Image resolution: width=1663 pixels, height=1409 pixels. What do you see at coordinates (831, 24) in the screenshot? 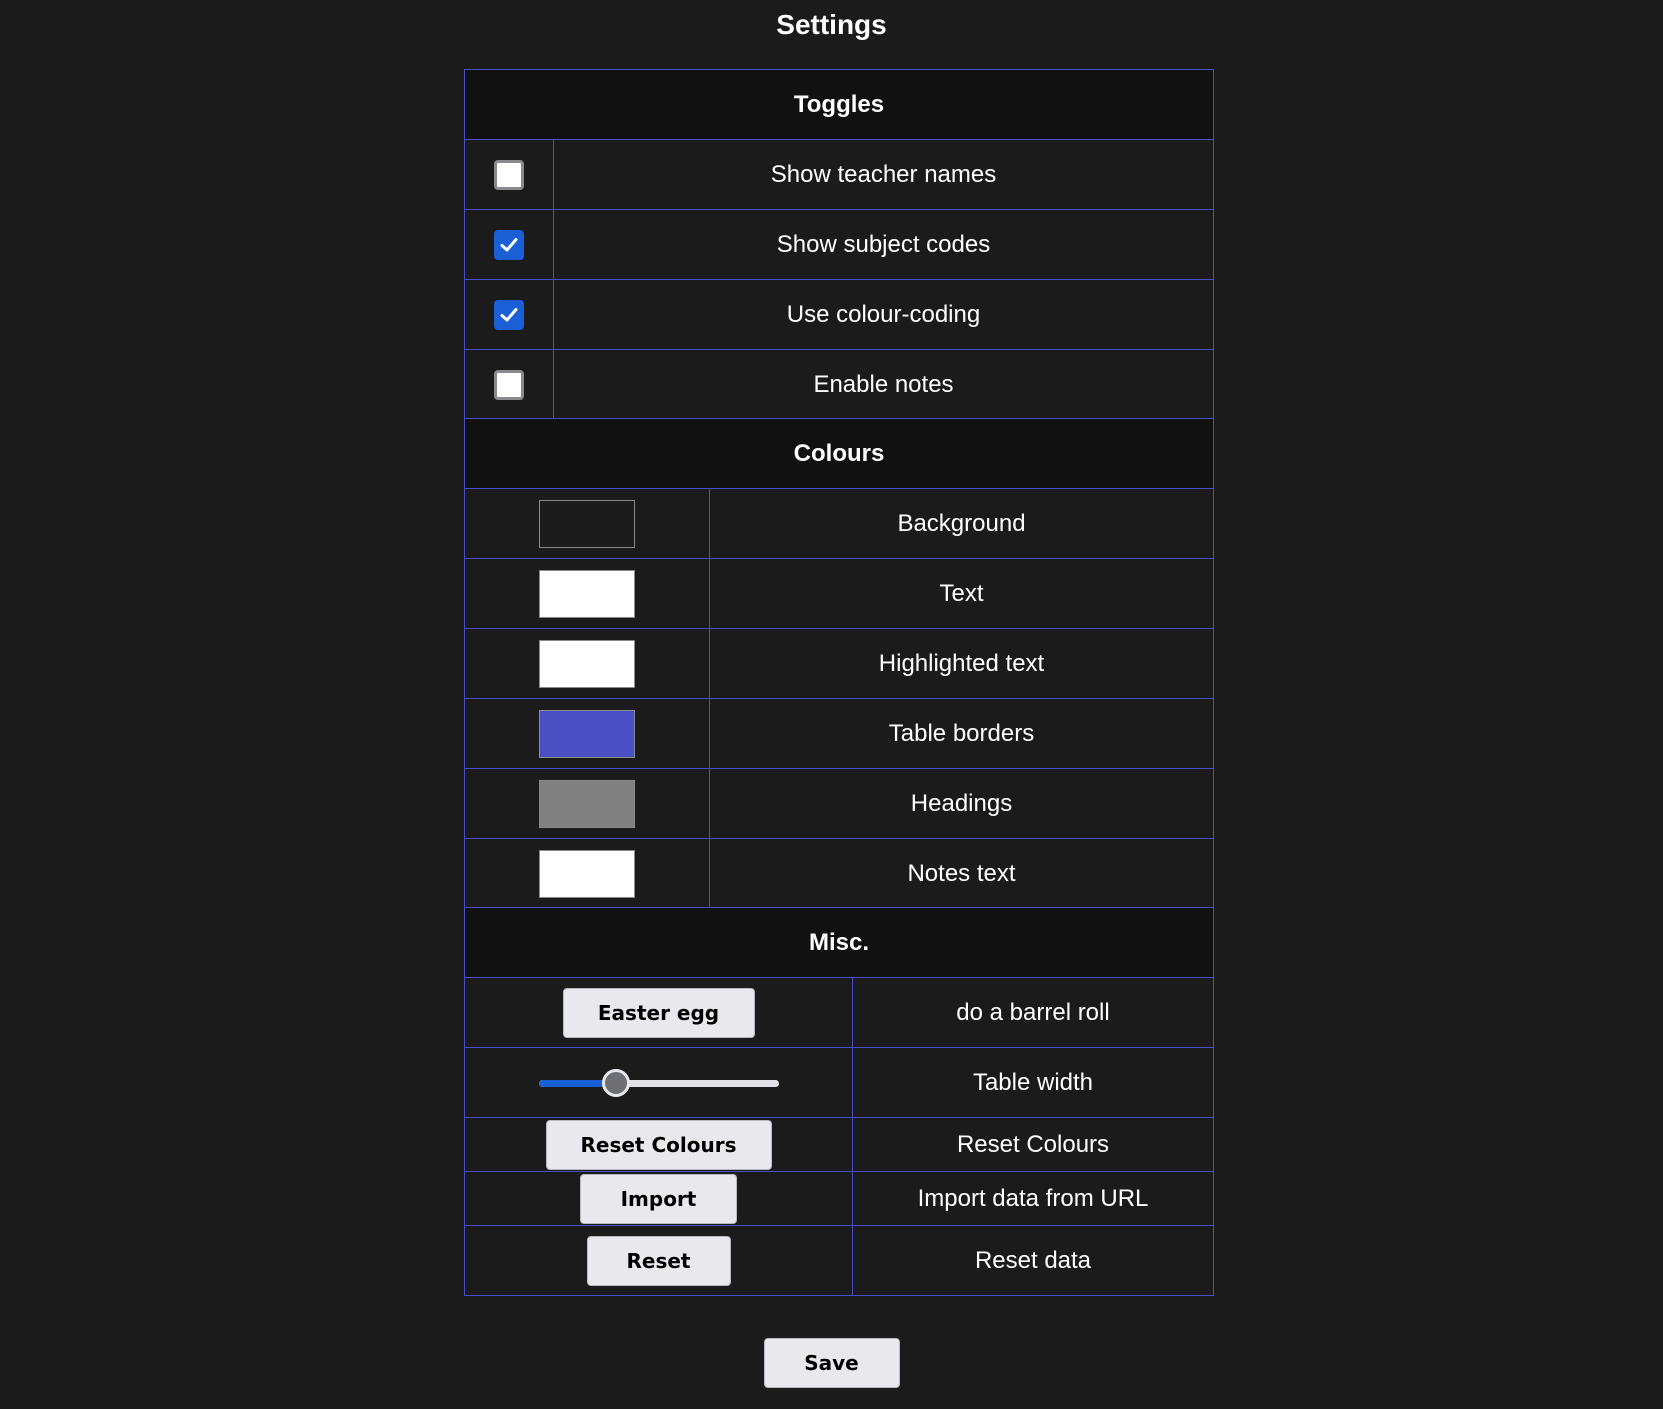
I see `page-title: Settings` at bounding box center [831, 24].